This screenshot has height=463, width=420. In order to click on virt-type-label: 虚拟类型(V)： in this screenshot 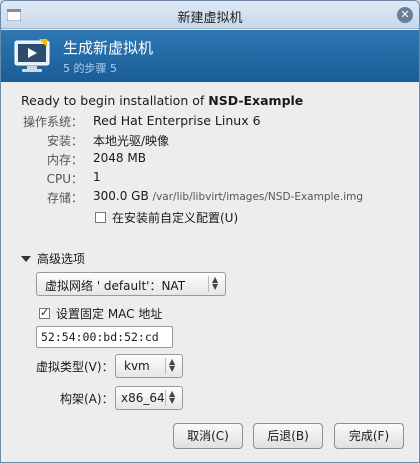, I will do `click(75, 367)`.